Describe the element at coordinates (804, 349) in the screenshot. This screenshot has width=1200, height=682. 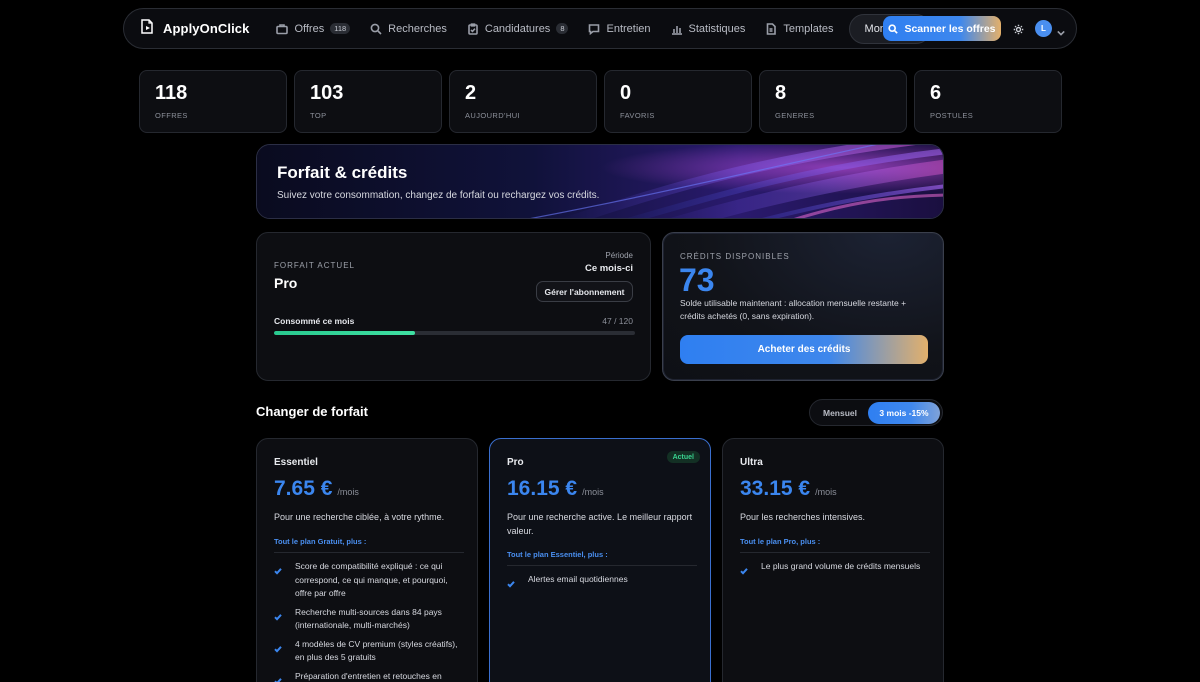
I see `buy-credits-button: Acheter des crédits` at that location.